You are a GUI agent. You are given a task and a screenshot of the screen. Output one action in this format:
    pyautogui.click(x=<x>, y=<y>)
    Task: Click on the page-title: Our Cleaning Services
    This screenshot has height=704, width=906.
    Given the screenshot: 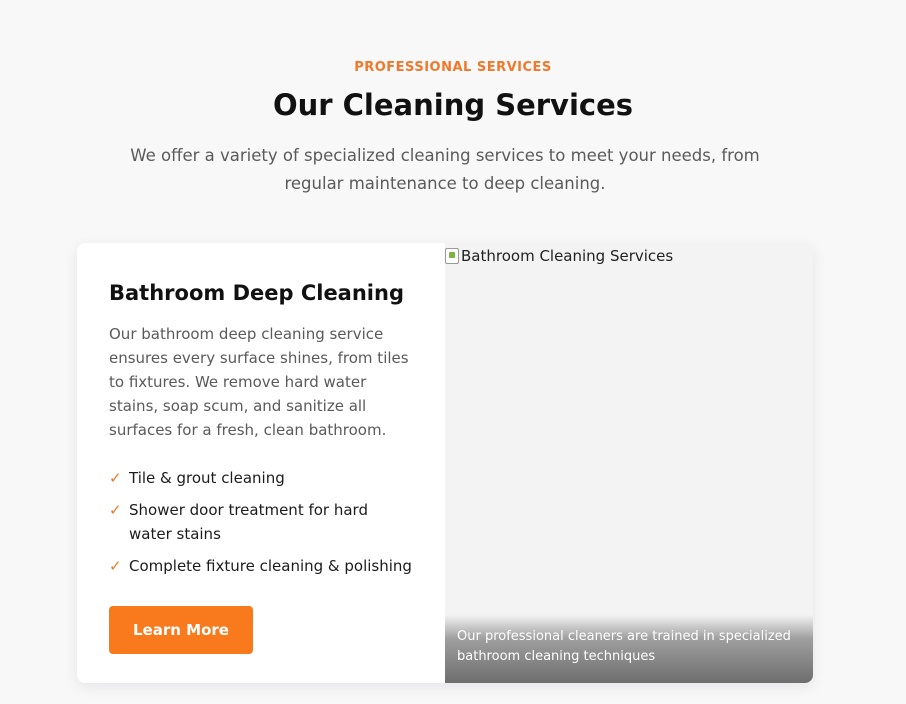 What is the action you would take?
    pyautogui.click(x=453, y=105)
    